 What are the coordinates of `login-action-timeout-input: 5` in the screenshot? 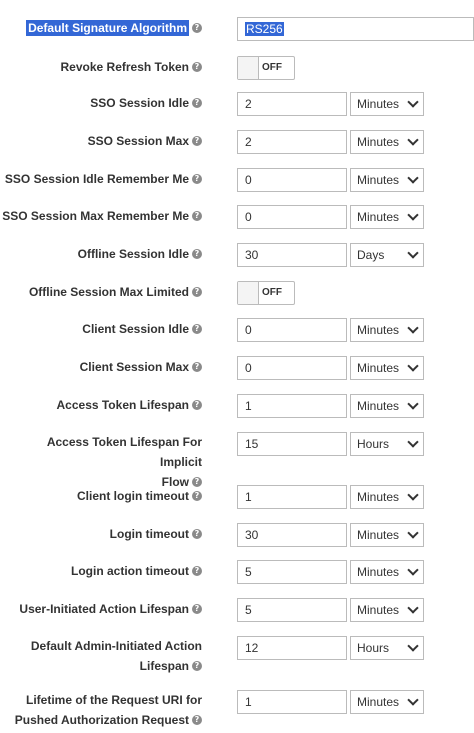 It's located at (292, 572).